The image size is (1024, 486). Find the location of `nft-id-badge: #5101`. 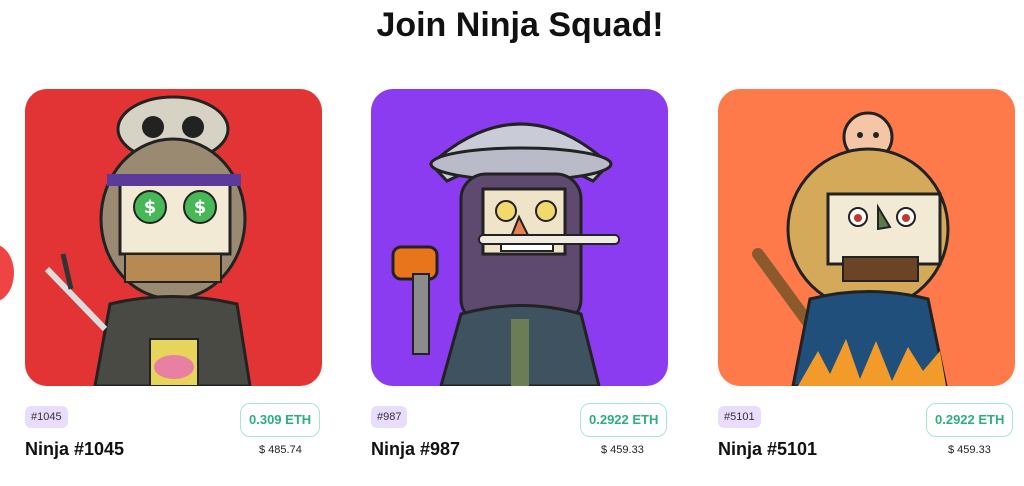

nft-id-badge: #5101 is located at coordinates (739, 417).